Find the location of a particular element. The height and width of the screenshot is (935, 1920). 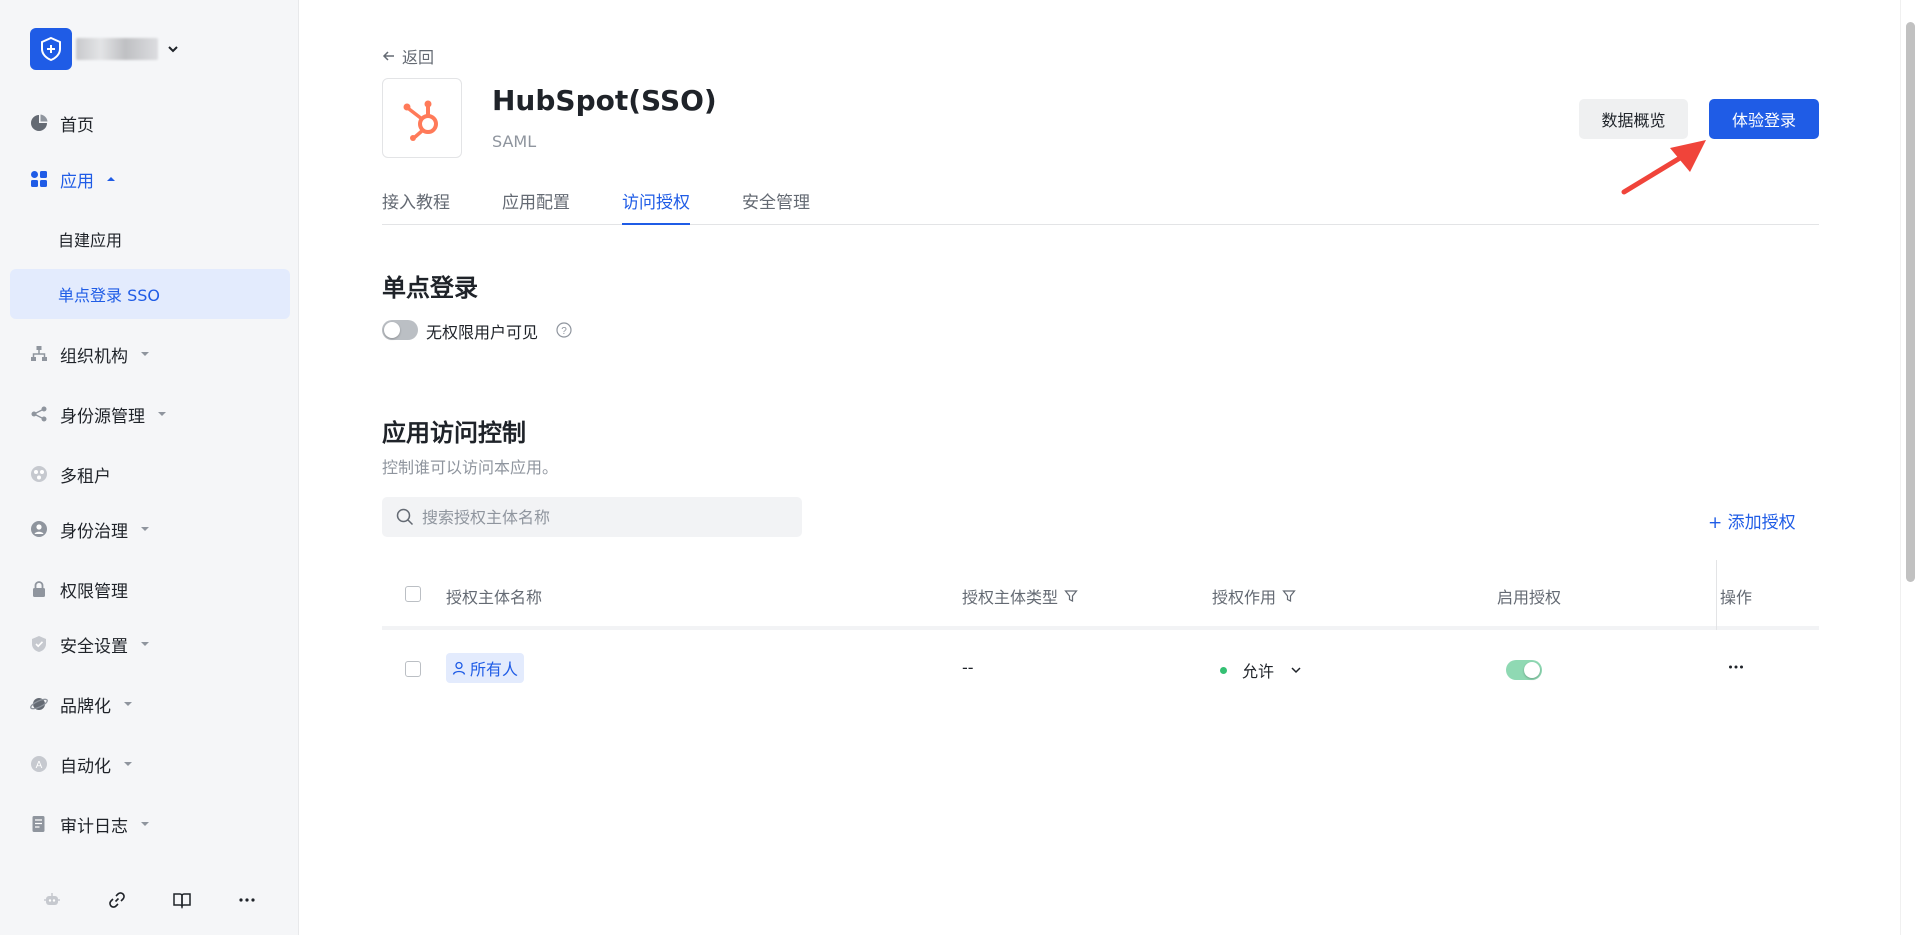

access-control-description: 控制谁可以访问本应用。 is located at coordinates (470, 467).